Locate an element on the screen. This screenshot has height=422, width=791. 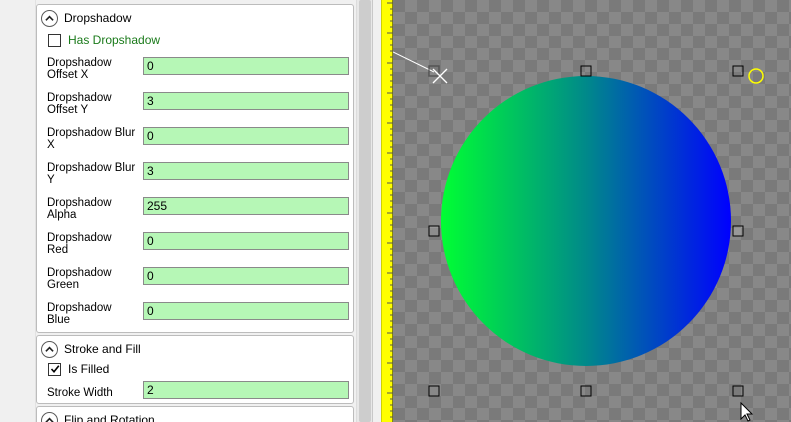
flip-rotation-header: Flip and Rotation is located at coordinates (98, 416).